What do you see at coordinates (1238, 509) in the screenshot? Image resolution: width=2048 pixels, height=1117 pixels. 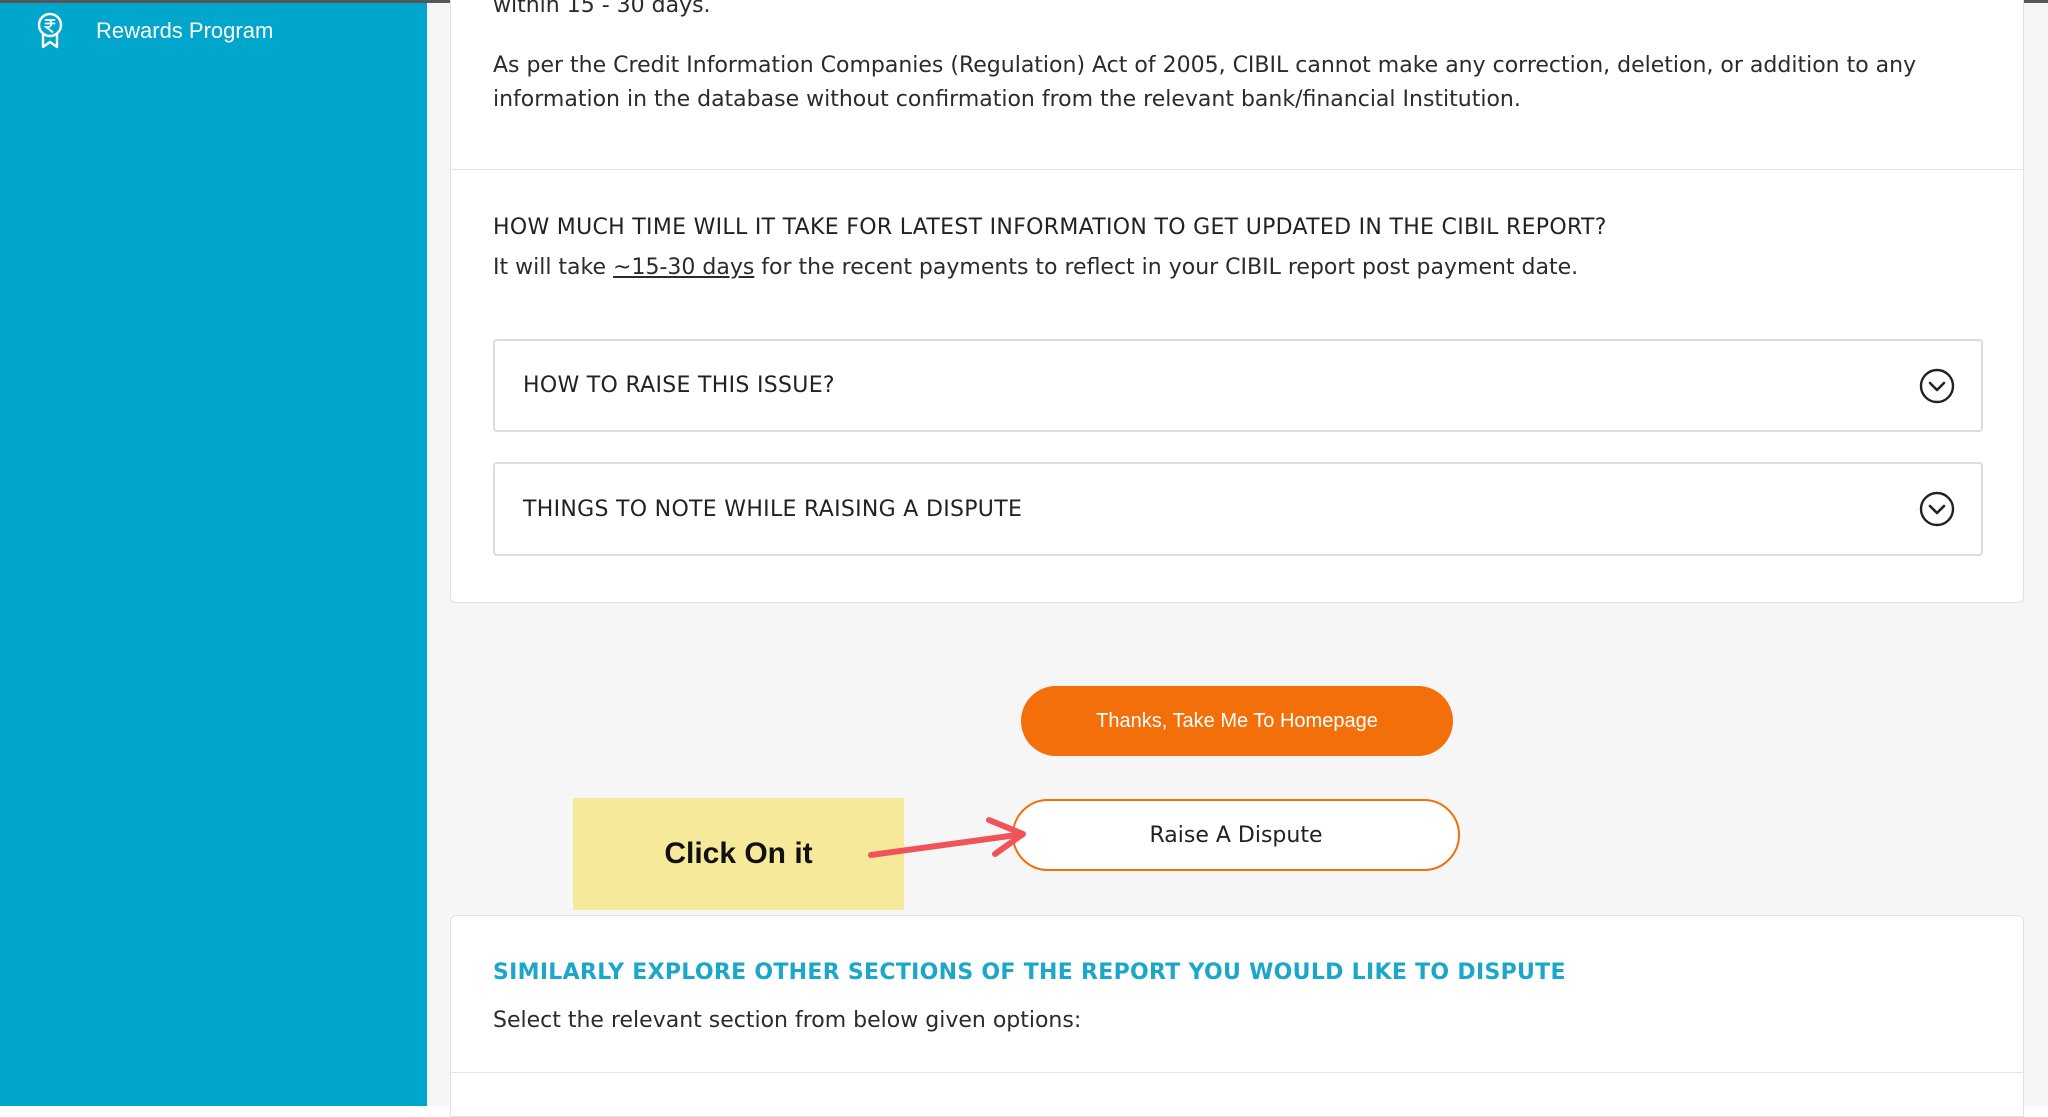 I see `accordion-things-to-note: THINGS TO NOTE WHILE RAISING A DISPUTE` at bounding box center [1238, 509].